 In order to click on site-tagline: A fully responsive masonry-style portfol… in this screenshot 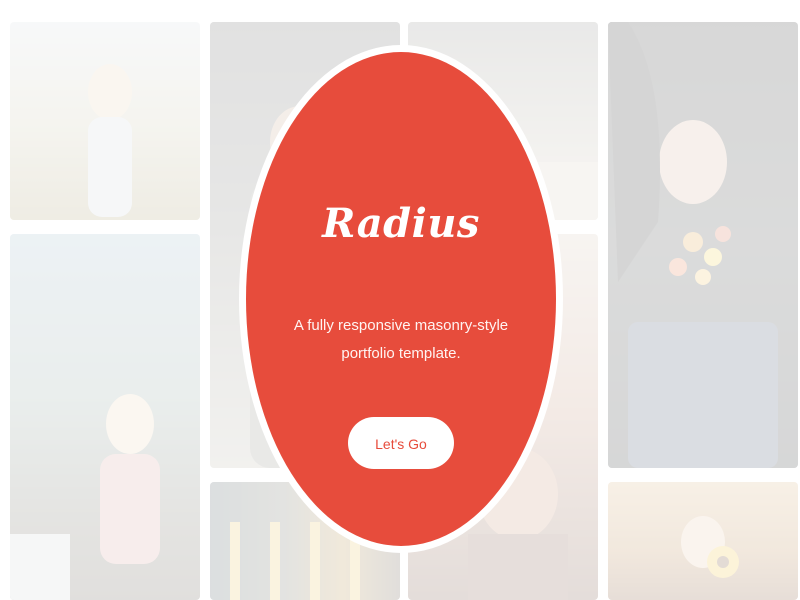, I will do `click(401, 339)`.